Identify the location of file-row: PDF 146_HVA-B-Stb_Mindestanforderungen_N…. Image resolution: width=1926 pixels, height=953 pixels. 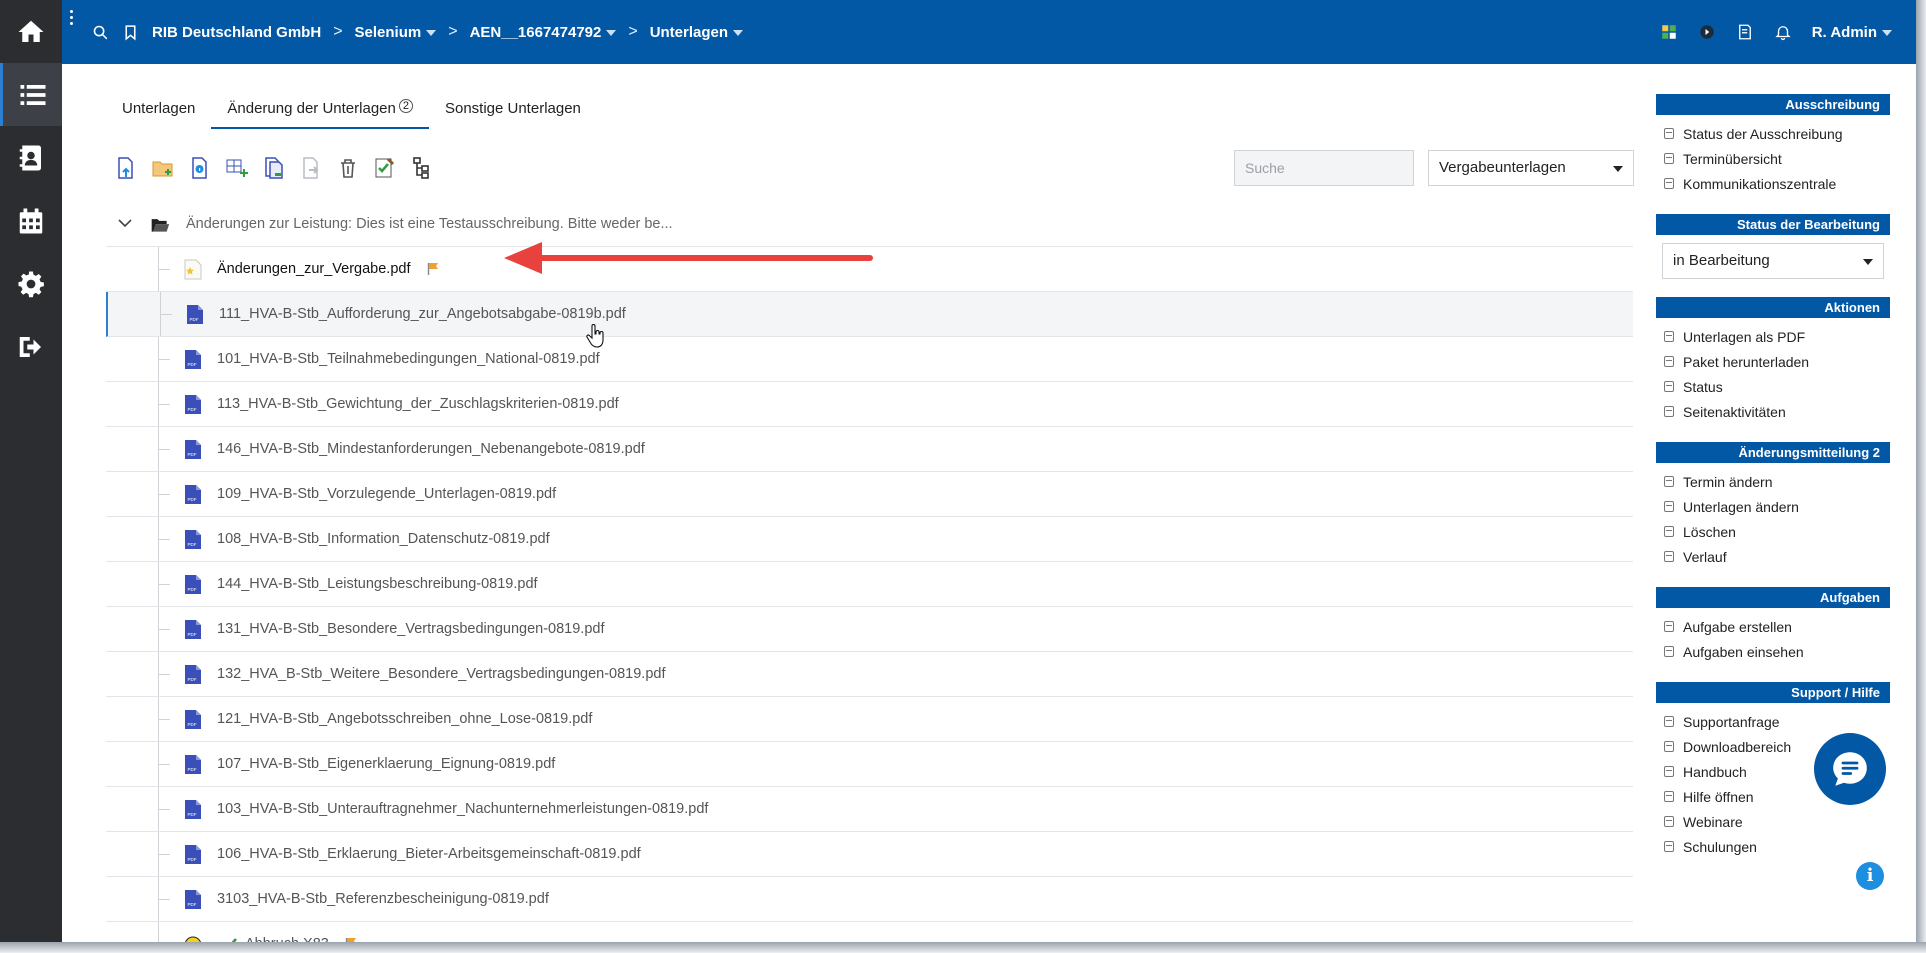
(869, 449).